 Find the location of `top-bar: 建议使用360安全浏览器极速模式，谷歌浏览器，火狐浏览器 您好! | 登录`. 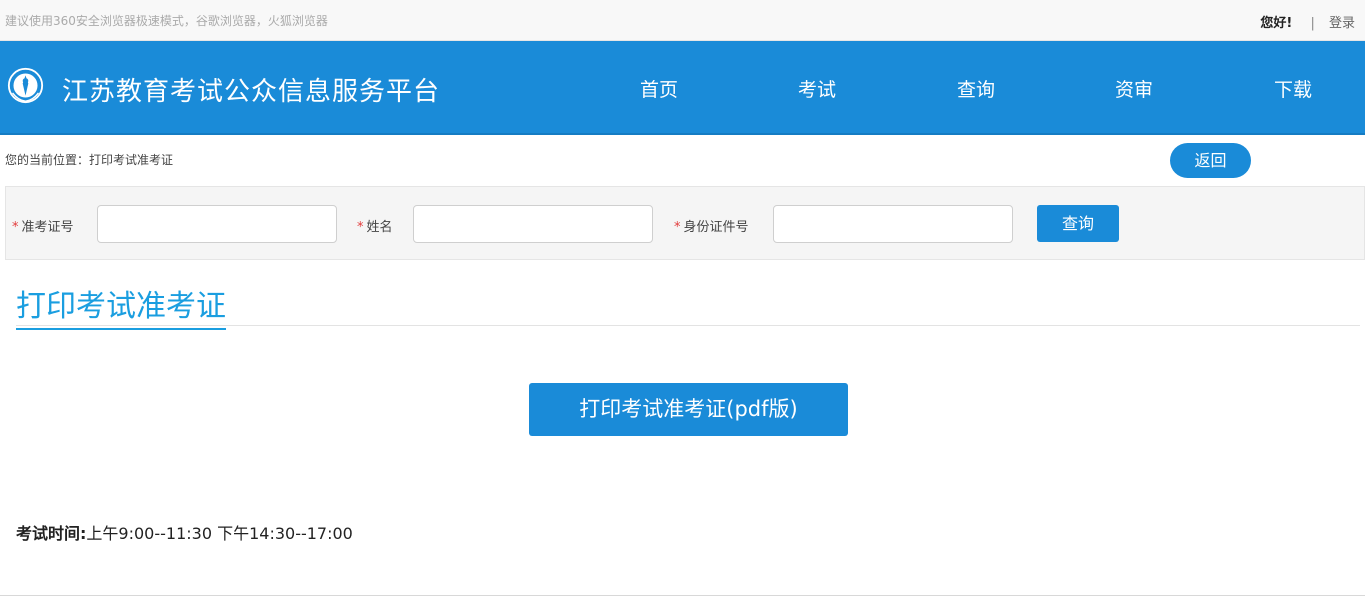

top-bar: 建议使用360安全浏览器极速模式，谷歌浏览器，火狐浏览器 您好! | 登录 is located at coordinates (682, 20).